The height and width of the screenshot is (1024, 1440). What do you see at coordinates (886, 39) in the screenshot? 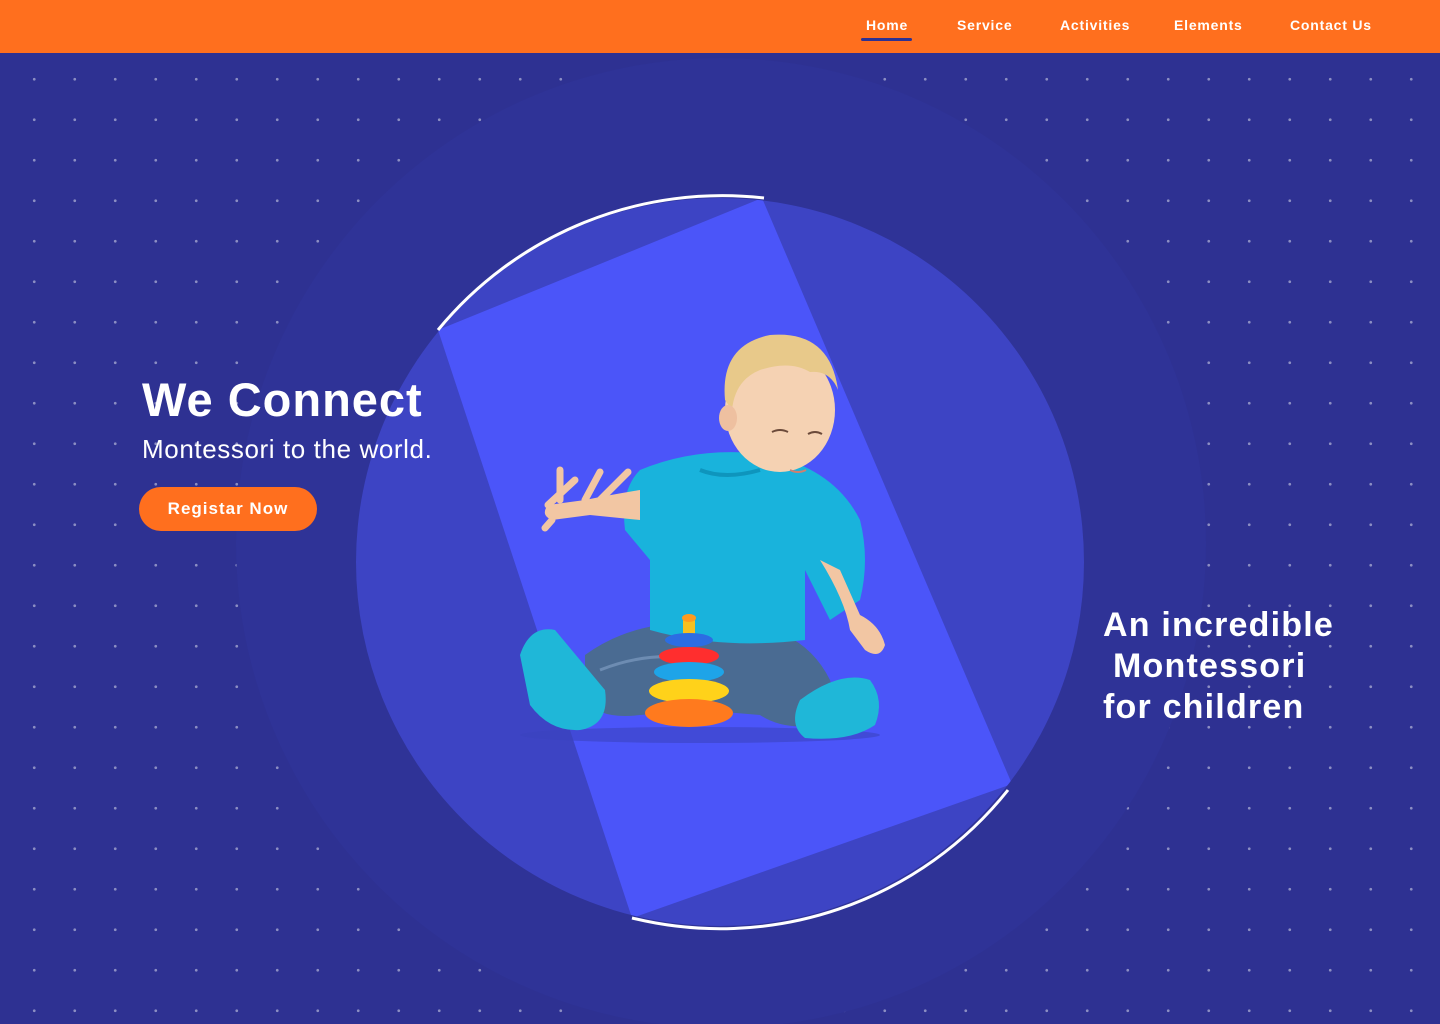
I see `nav-active-indicator` at bounding box center [886, 39].